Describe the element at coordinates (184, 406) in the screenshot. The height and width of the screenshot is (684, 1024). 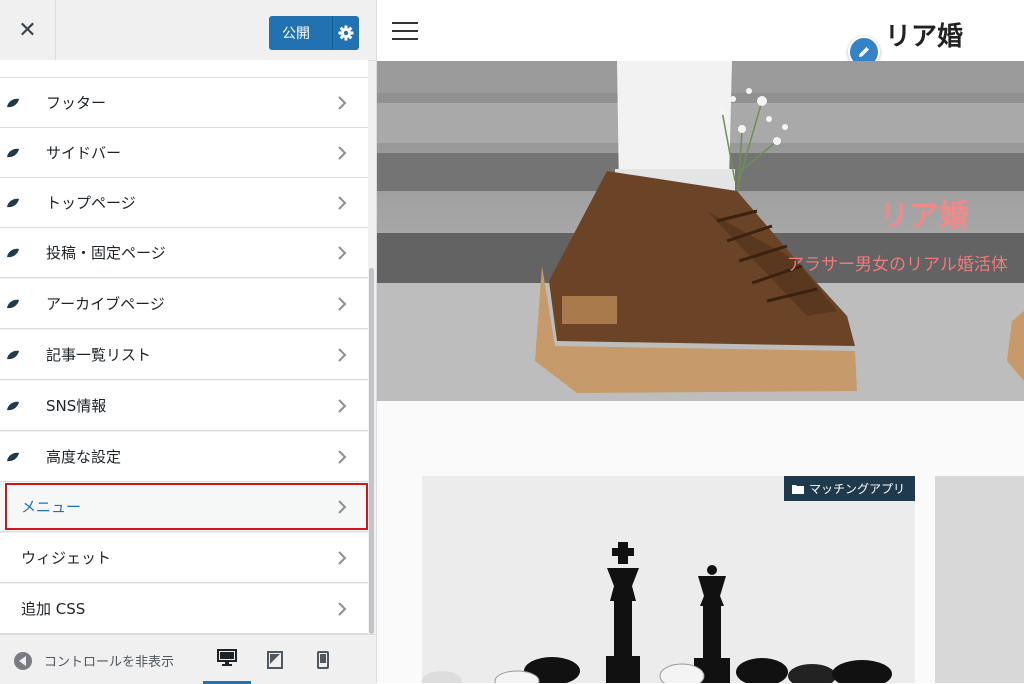
I see `panel-item-sns: SNS情報` at that location.